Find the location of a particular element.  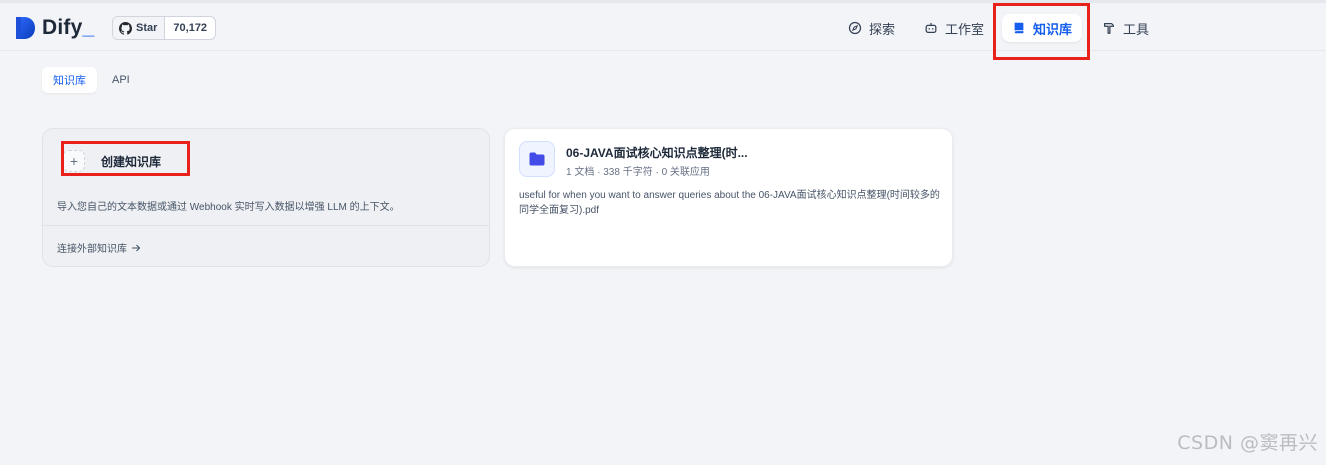

robot-icon is located at coordinates (931, 27).